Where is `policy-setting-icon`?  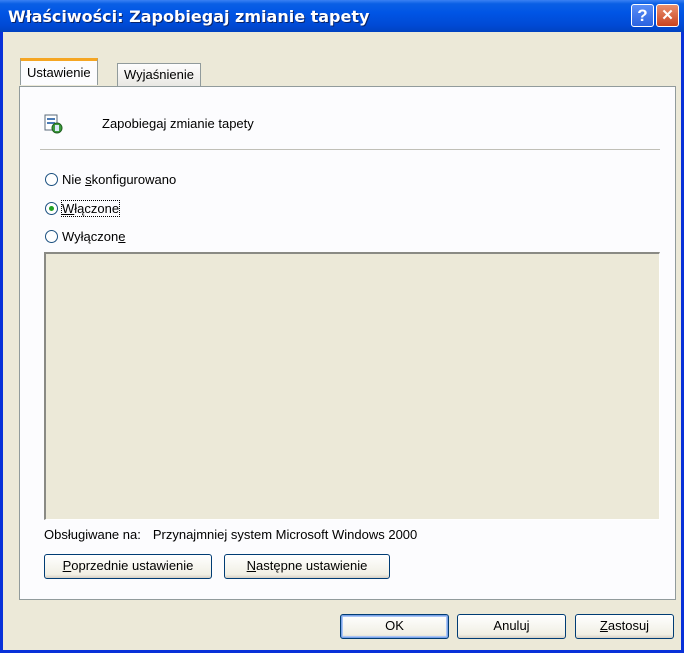
policy-setting-icon is located at coordinates (53, 124).